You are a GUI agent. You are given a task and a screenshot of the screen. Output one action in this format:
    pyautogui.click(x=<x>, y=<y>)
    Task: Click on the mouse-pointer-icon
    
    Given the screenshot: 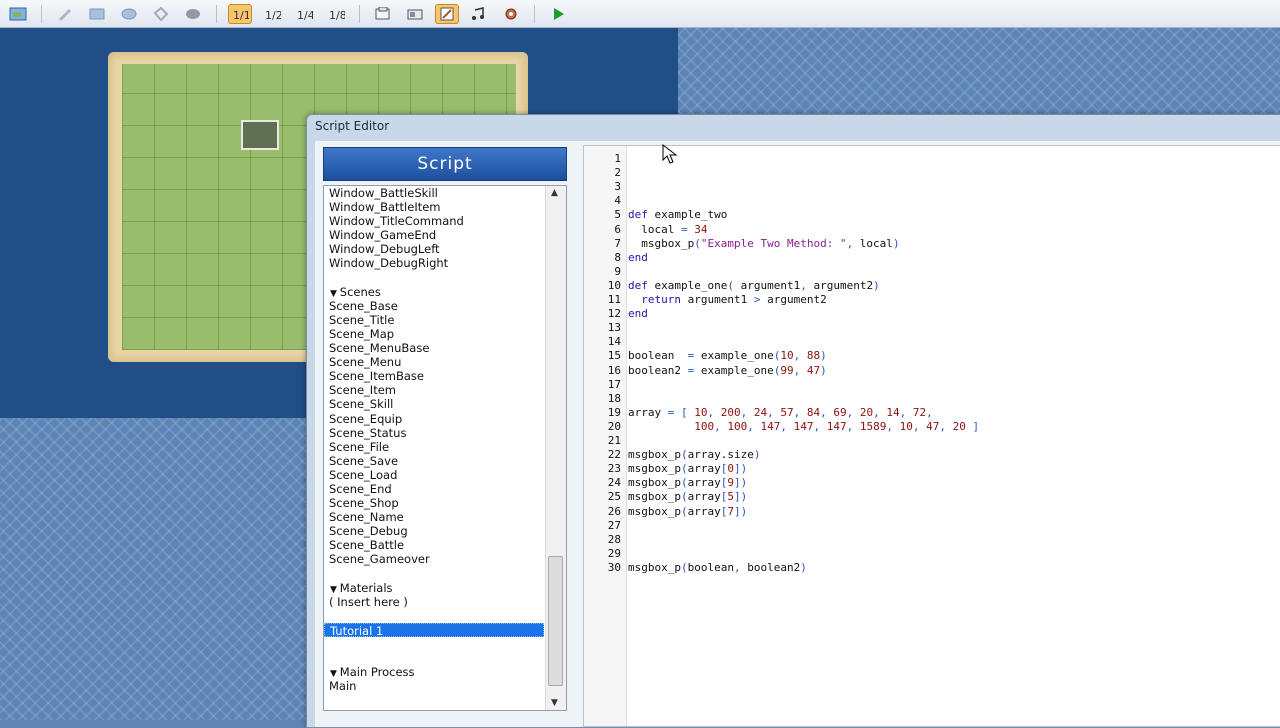 What is the action you would take?
    pyautogui.click(x=670, y=154)
    